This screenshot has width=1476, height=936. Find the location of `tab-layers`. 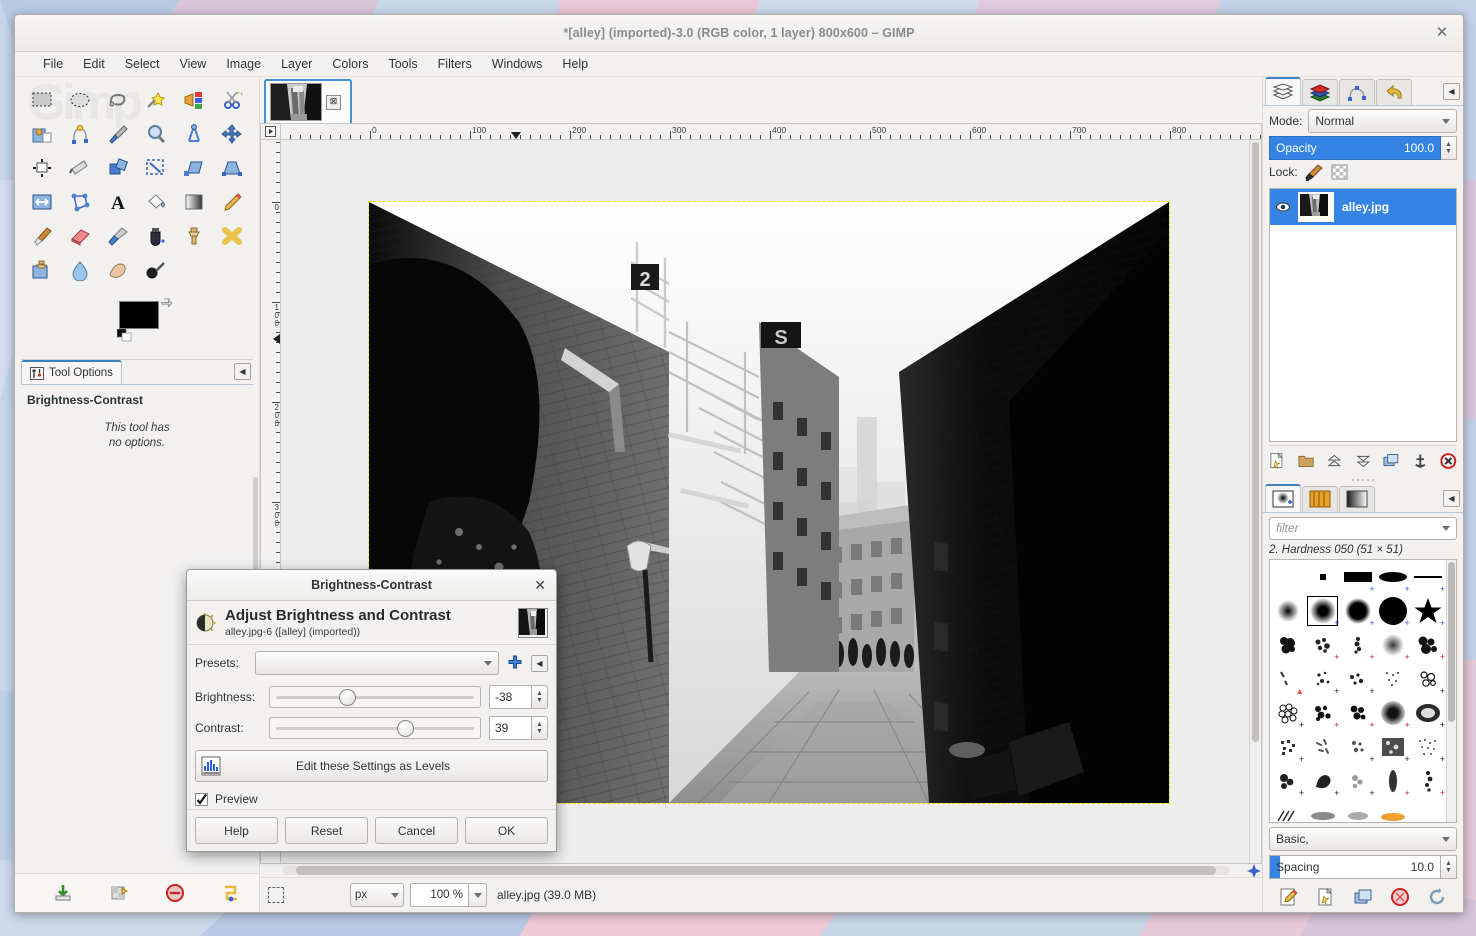

tab-layers is located at coordinates (1283, 91).